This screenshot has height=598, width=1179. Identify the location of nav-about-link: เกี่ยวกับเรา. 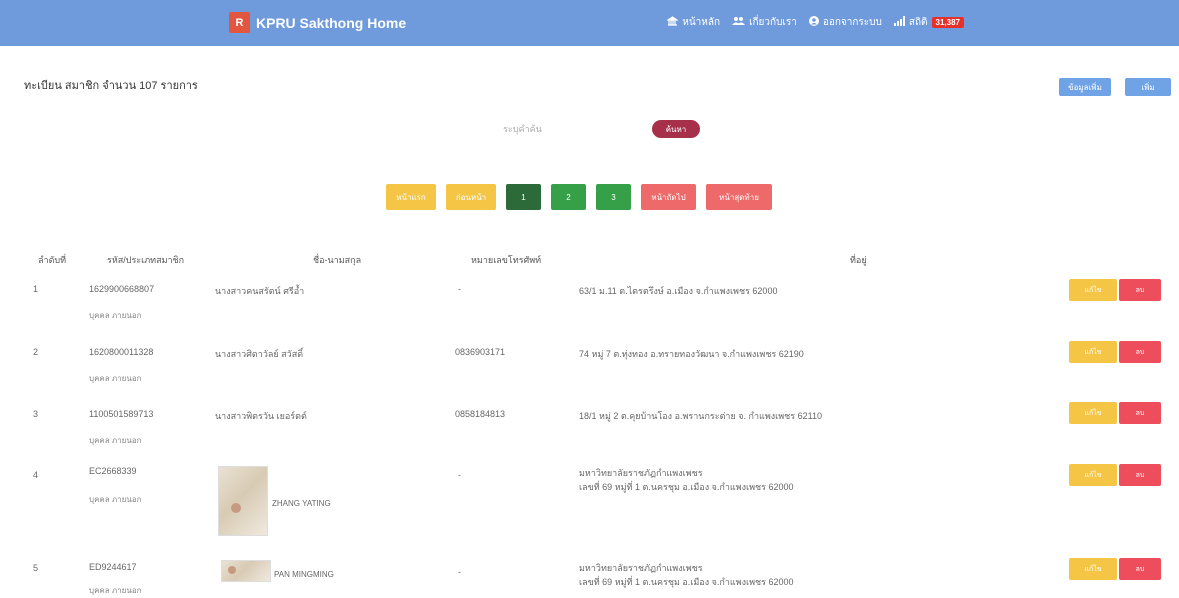
(764, 22).